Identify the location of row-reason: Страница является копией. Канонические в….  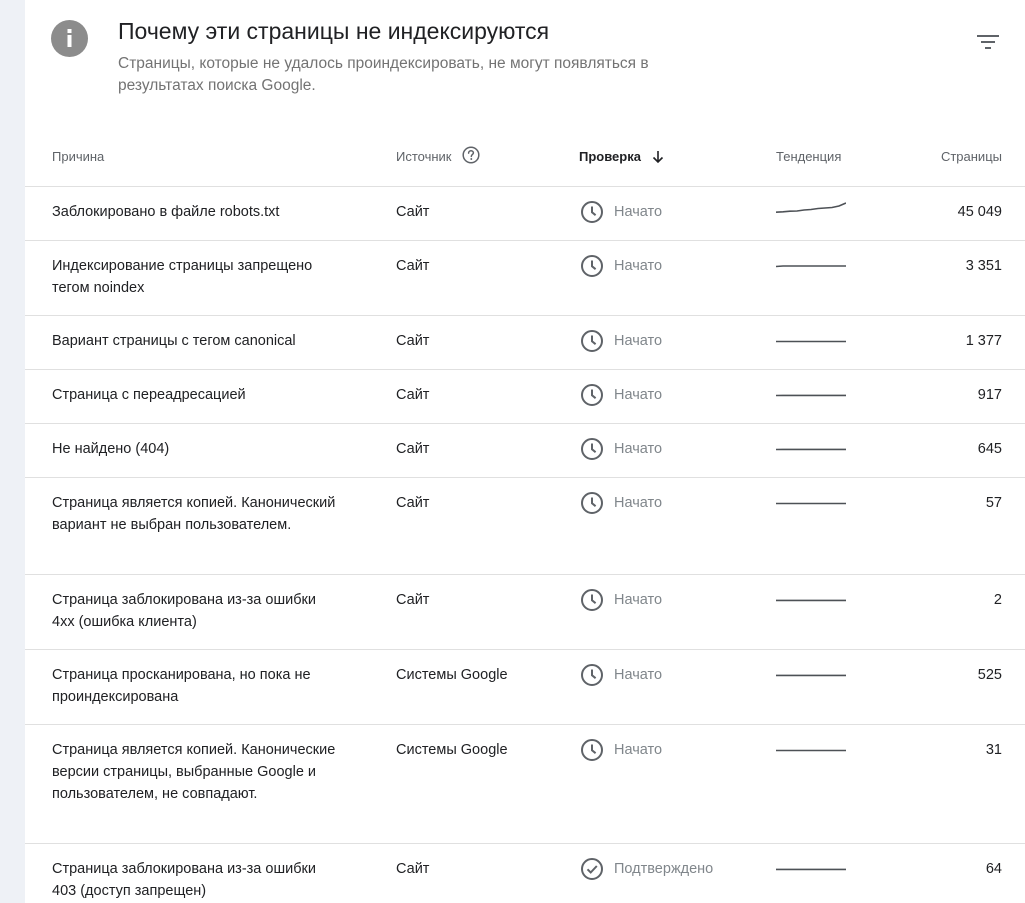
(194, 772).